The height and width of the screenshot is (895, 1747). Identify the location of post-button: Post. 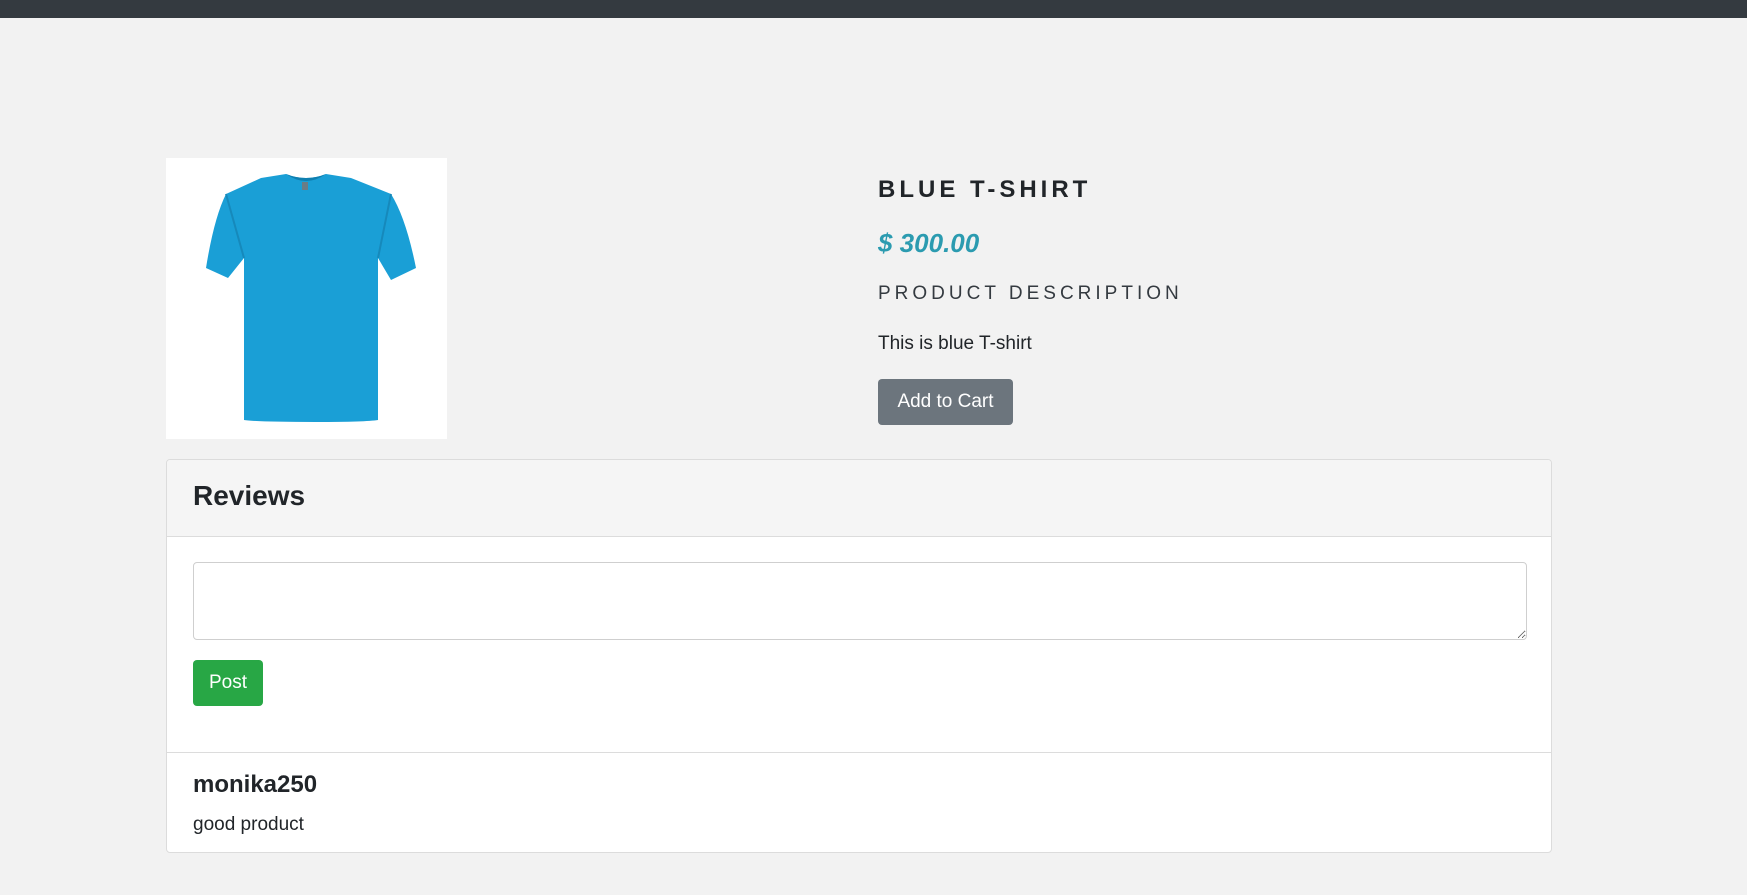
(228, 683).